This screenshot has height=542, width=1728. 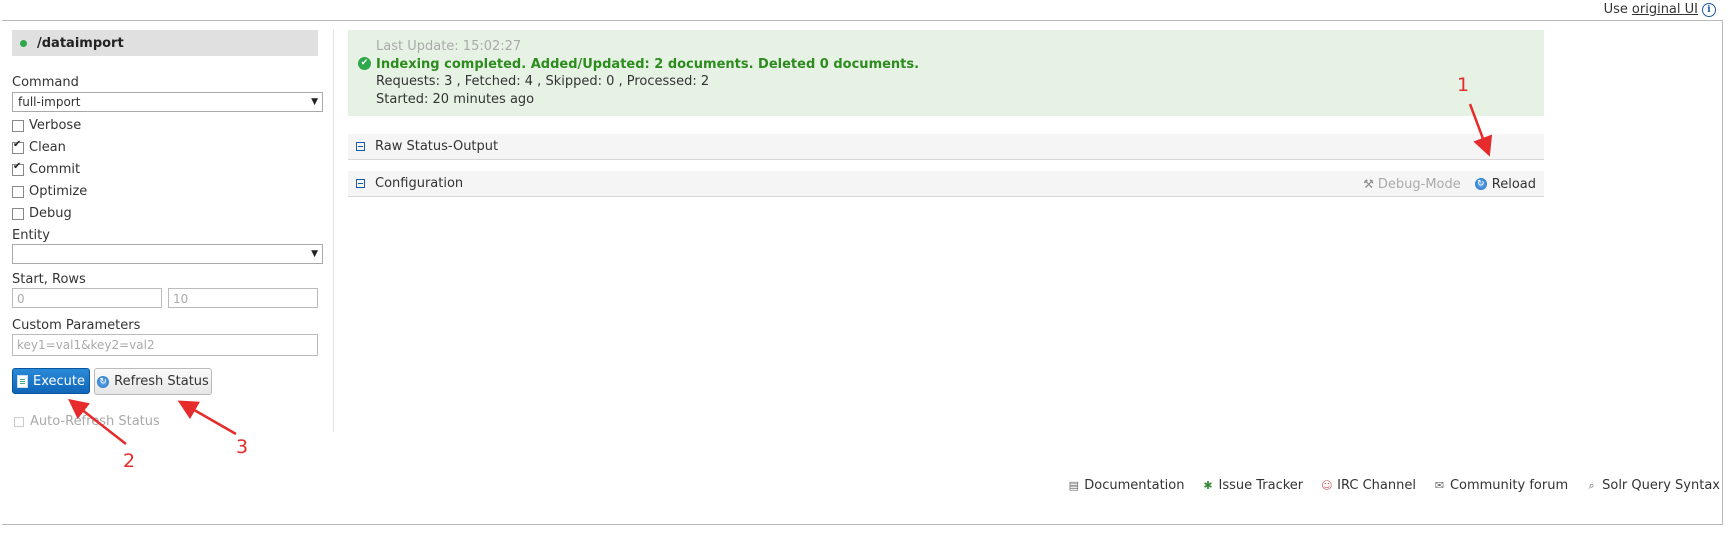 What do you see at coordinates (59, 381) in the screenshot?
I see `execute-label: Execute` at bounding box center [59, 381].